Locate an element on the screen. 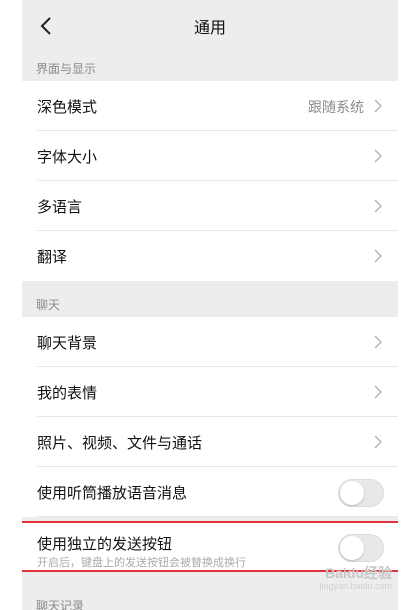 Image resolution: width=420 pixels, height=610 pixels. setting-label: 使用听筒播放语音消息 is located at coordinates (112, 493).